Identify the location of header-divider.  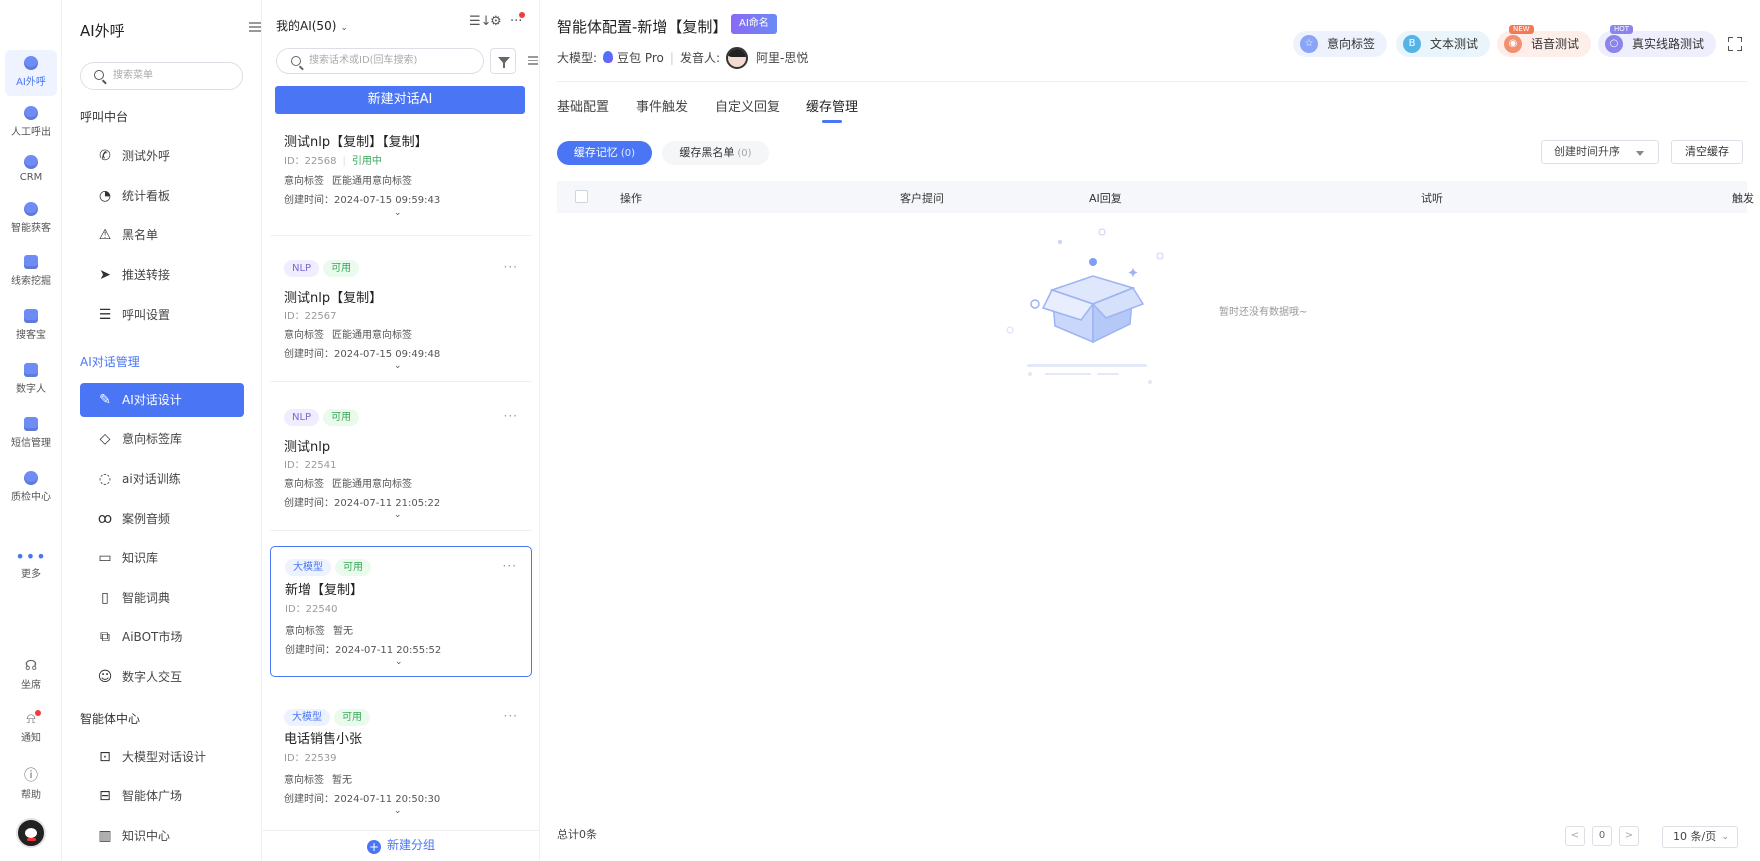
(1152, 81).